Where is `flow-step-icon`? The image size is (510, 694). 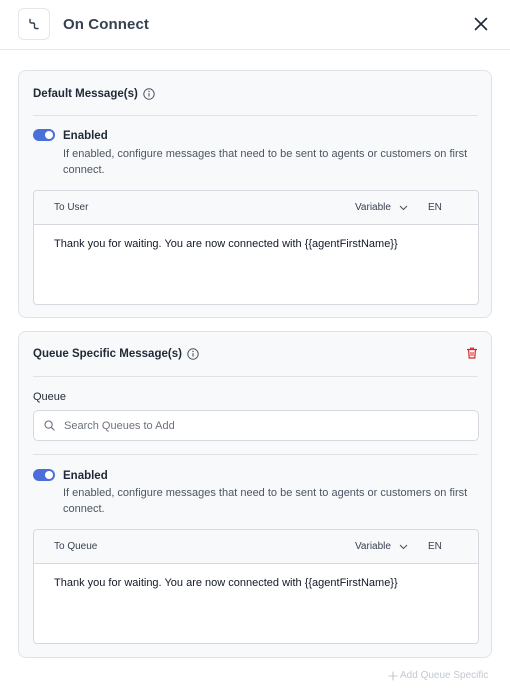
flow-step-icon is located at coordinates (34, 24).